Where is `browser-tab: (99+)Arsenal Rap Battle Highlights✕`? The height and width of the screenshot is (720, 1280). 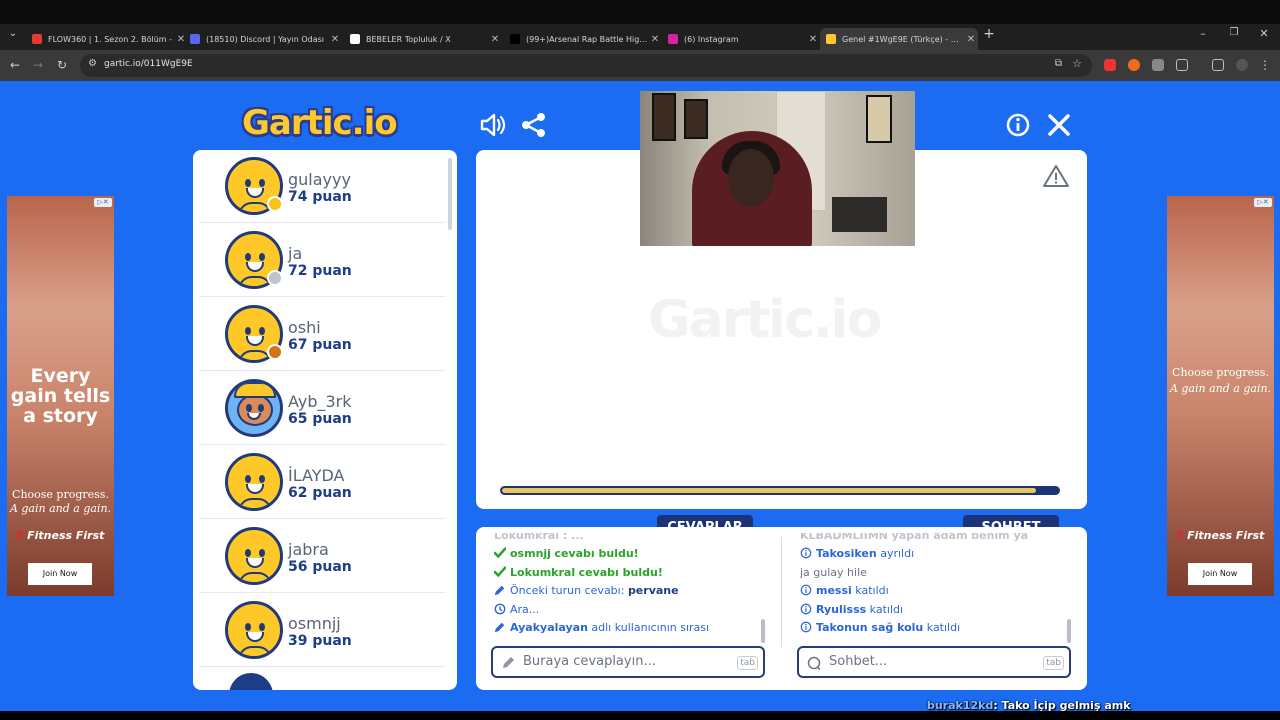 browser-tab: (99+)Arsenal Rap Battle Highlights✕ is located at coordinates (583, 39).